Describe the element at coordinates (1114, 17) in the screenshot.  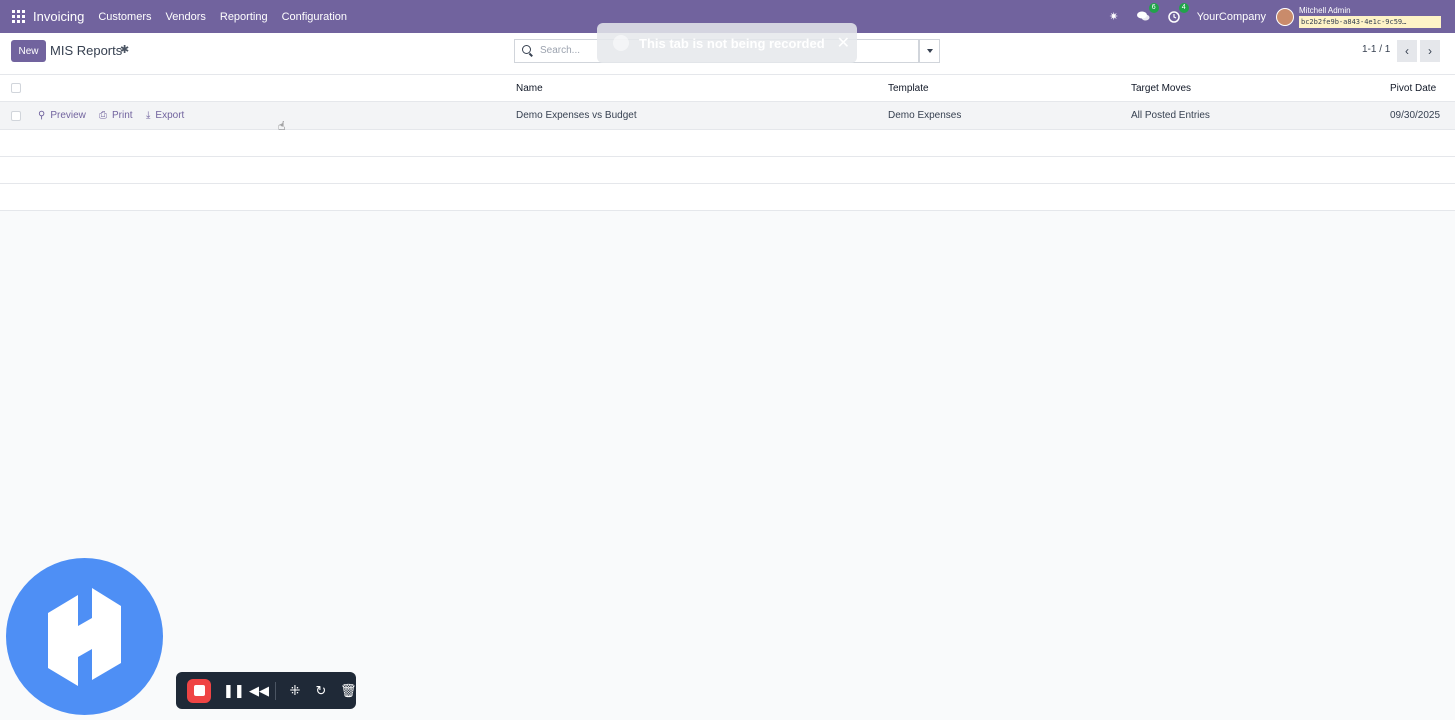
I see `bug-icon: ✷` at that location.